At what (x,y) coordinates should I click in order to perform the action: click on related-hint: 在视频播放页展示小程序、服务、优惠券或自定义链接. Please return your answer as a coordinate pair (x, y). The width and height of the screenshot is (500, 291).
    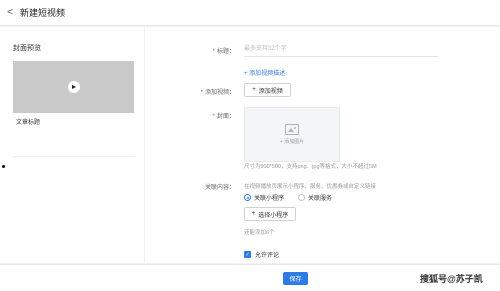
    Looking at the image, I should click on (310, 187).